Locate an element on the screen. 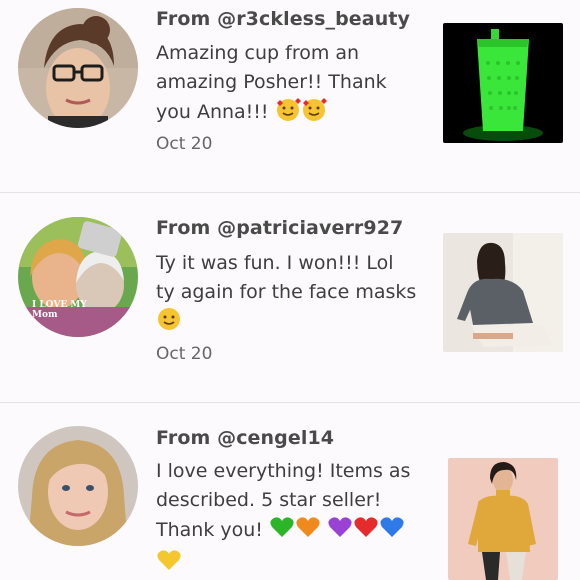  review-author: From @cengel14 is located at coordinates (245, 438).